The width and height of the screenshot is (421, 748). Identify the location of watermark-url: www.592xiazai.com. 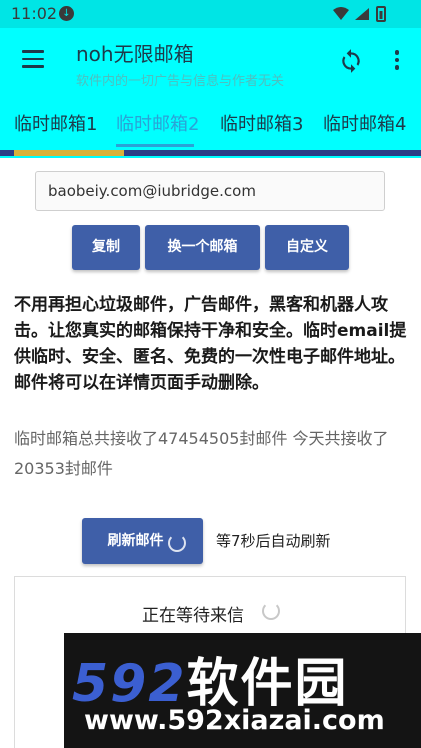
(234, 720).